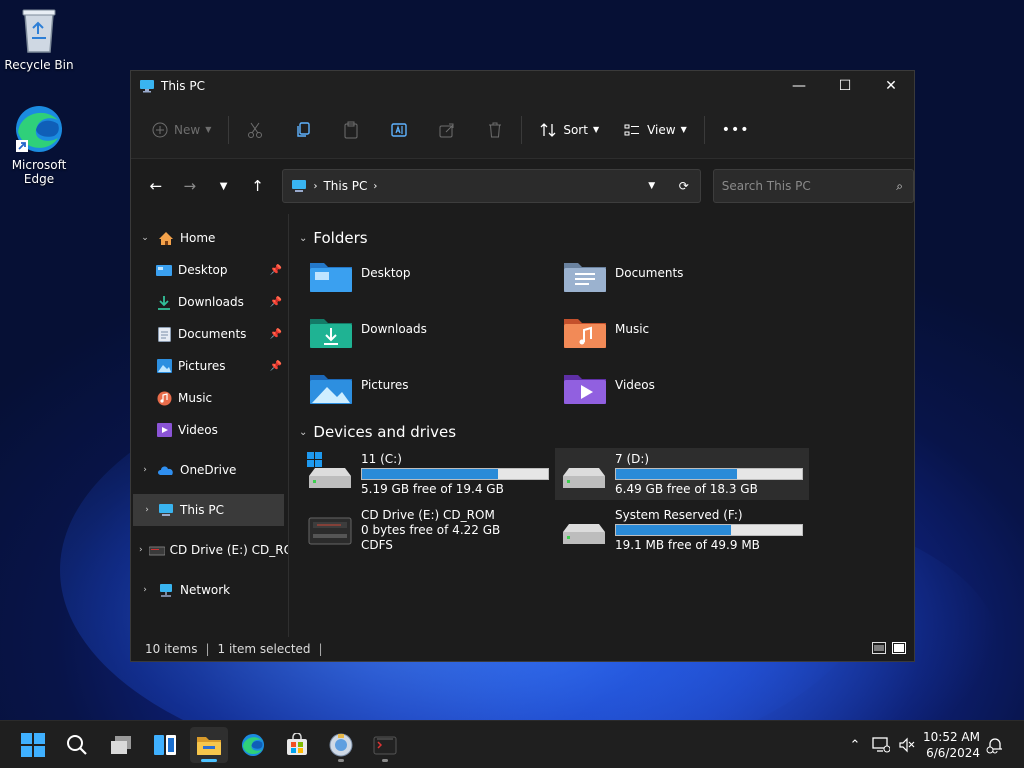 The width and height of the screenshot is (1024, 768). What do you see at coordinates (799, 86) in the screenshot?
I see `minimize-button: —` at bounding box center [799, 86].